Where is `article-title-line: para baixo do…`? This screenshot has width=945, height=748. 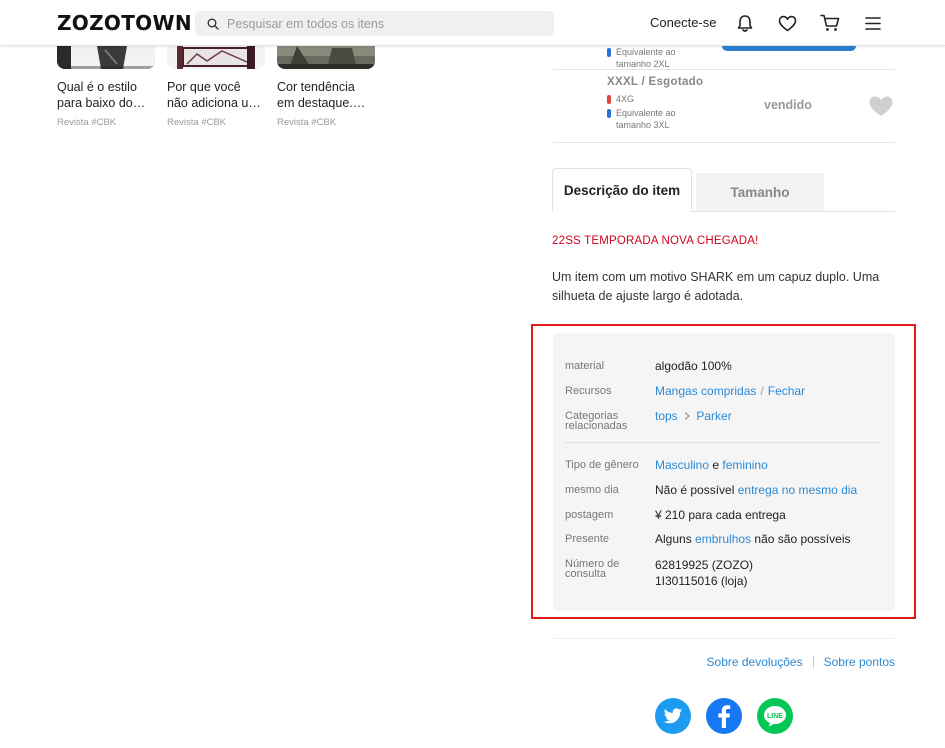 article-title-line: para baixo do… is located at coordinates (101, 103).